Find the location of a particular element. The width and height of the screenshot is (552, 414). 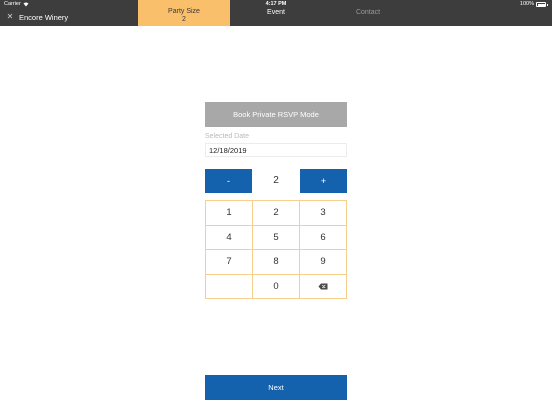

book-private-rsvp-button: Book Private RSVP Mode is located at coordinates (276, 114).